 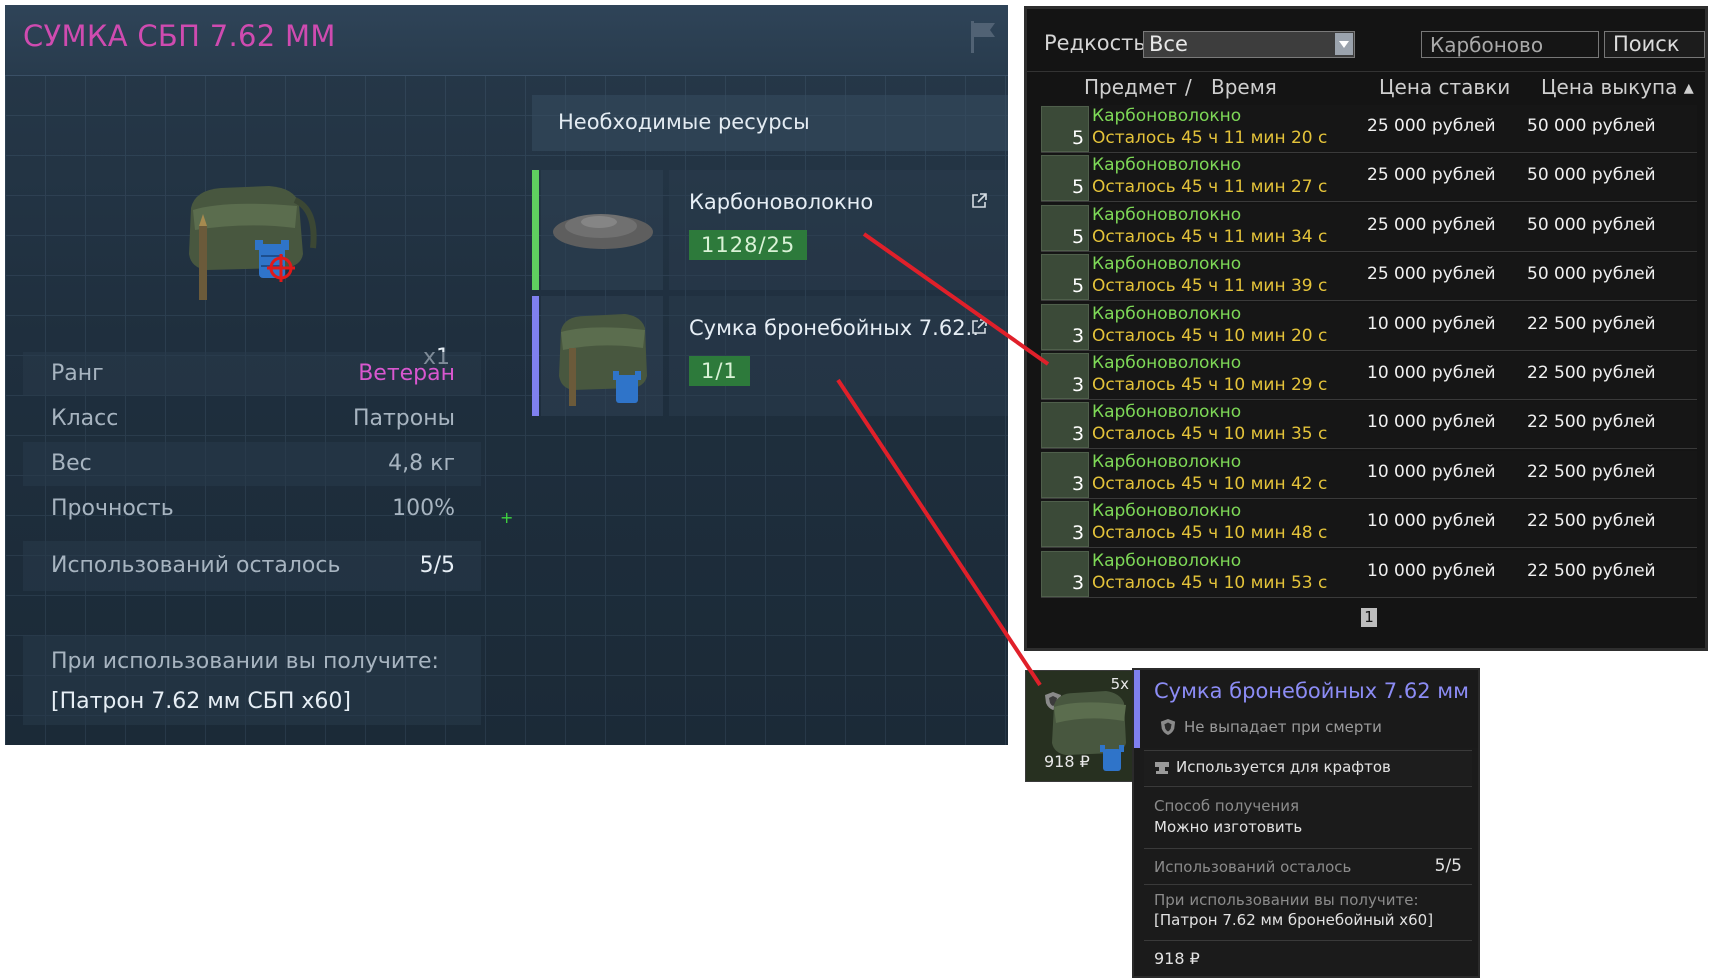 I want to click on col-item: Предмет, so click(x=1130, y=87).